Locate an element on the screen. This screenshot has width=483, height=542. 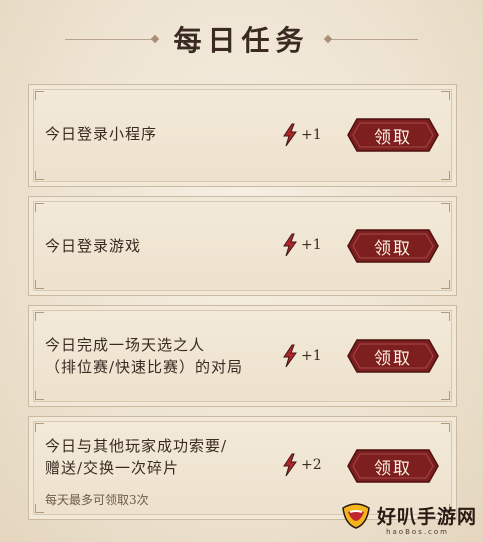
task-reward: +2 is located at coordinates (301, 465).